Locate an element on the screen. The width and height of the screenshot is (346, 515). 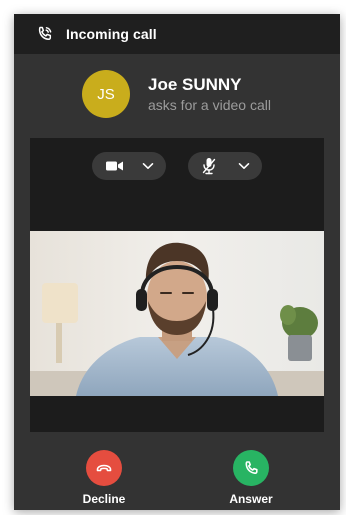
camera-select-button is located at coordinates (129, 166).